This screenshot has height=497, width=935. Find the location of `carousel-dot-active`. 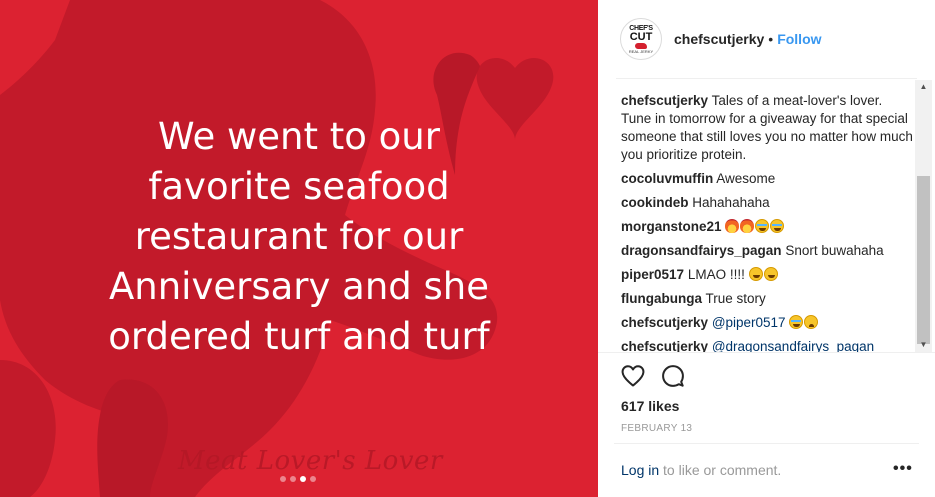

carousel-dot-active is located at coordinates (303, 479).